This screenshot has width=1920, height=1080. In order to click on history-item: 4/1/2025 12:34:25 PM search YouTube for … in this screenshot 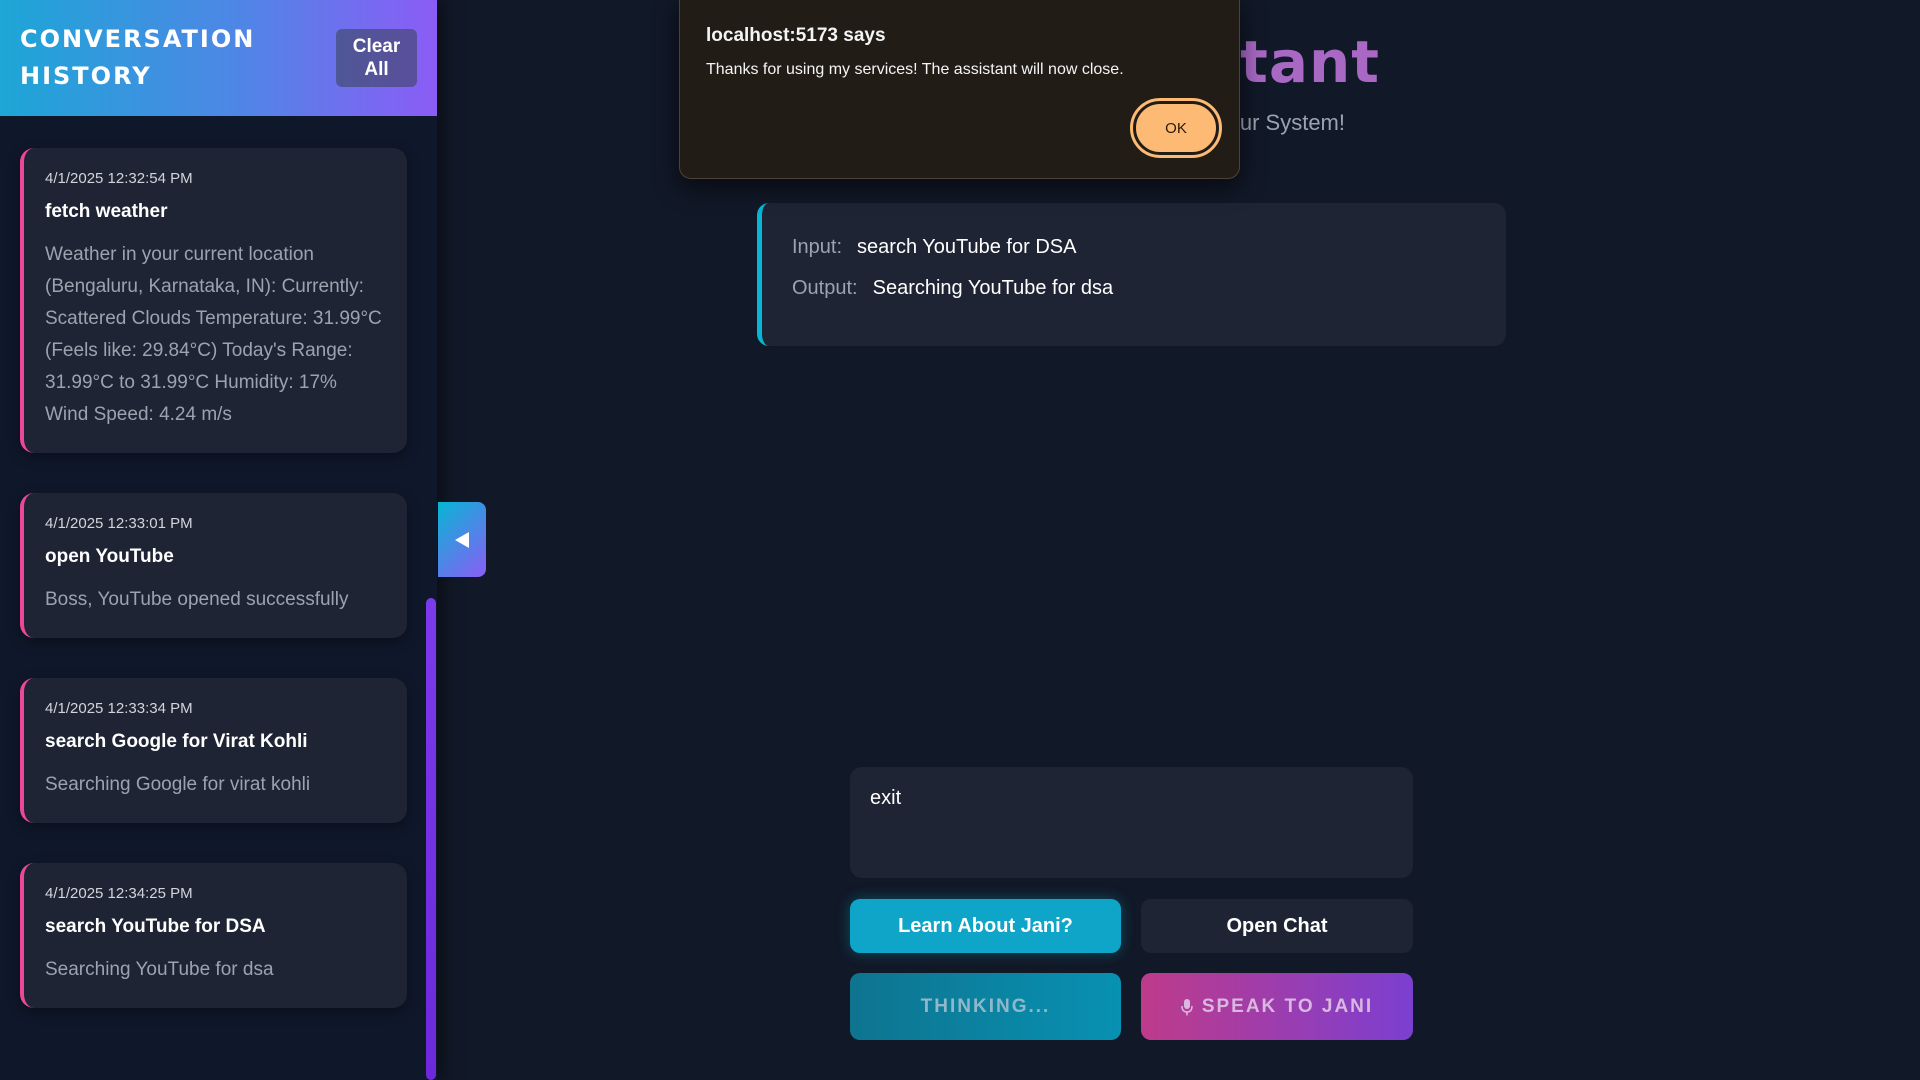, I will do `click(213, 935)`.